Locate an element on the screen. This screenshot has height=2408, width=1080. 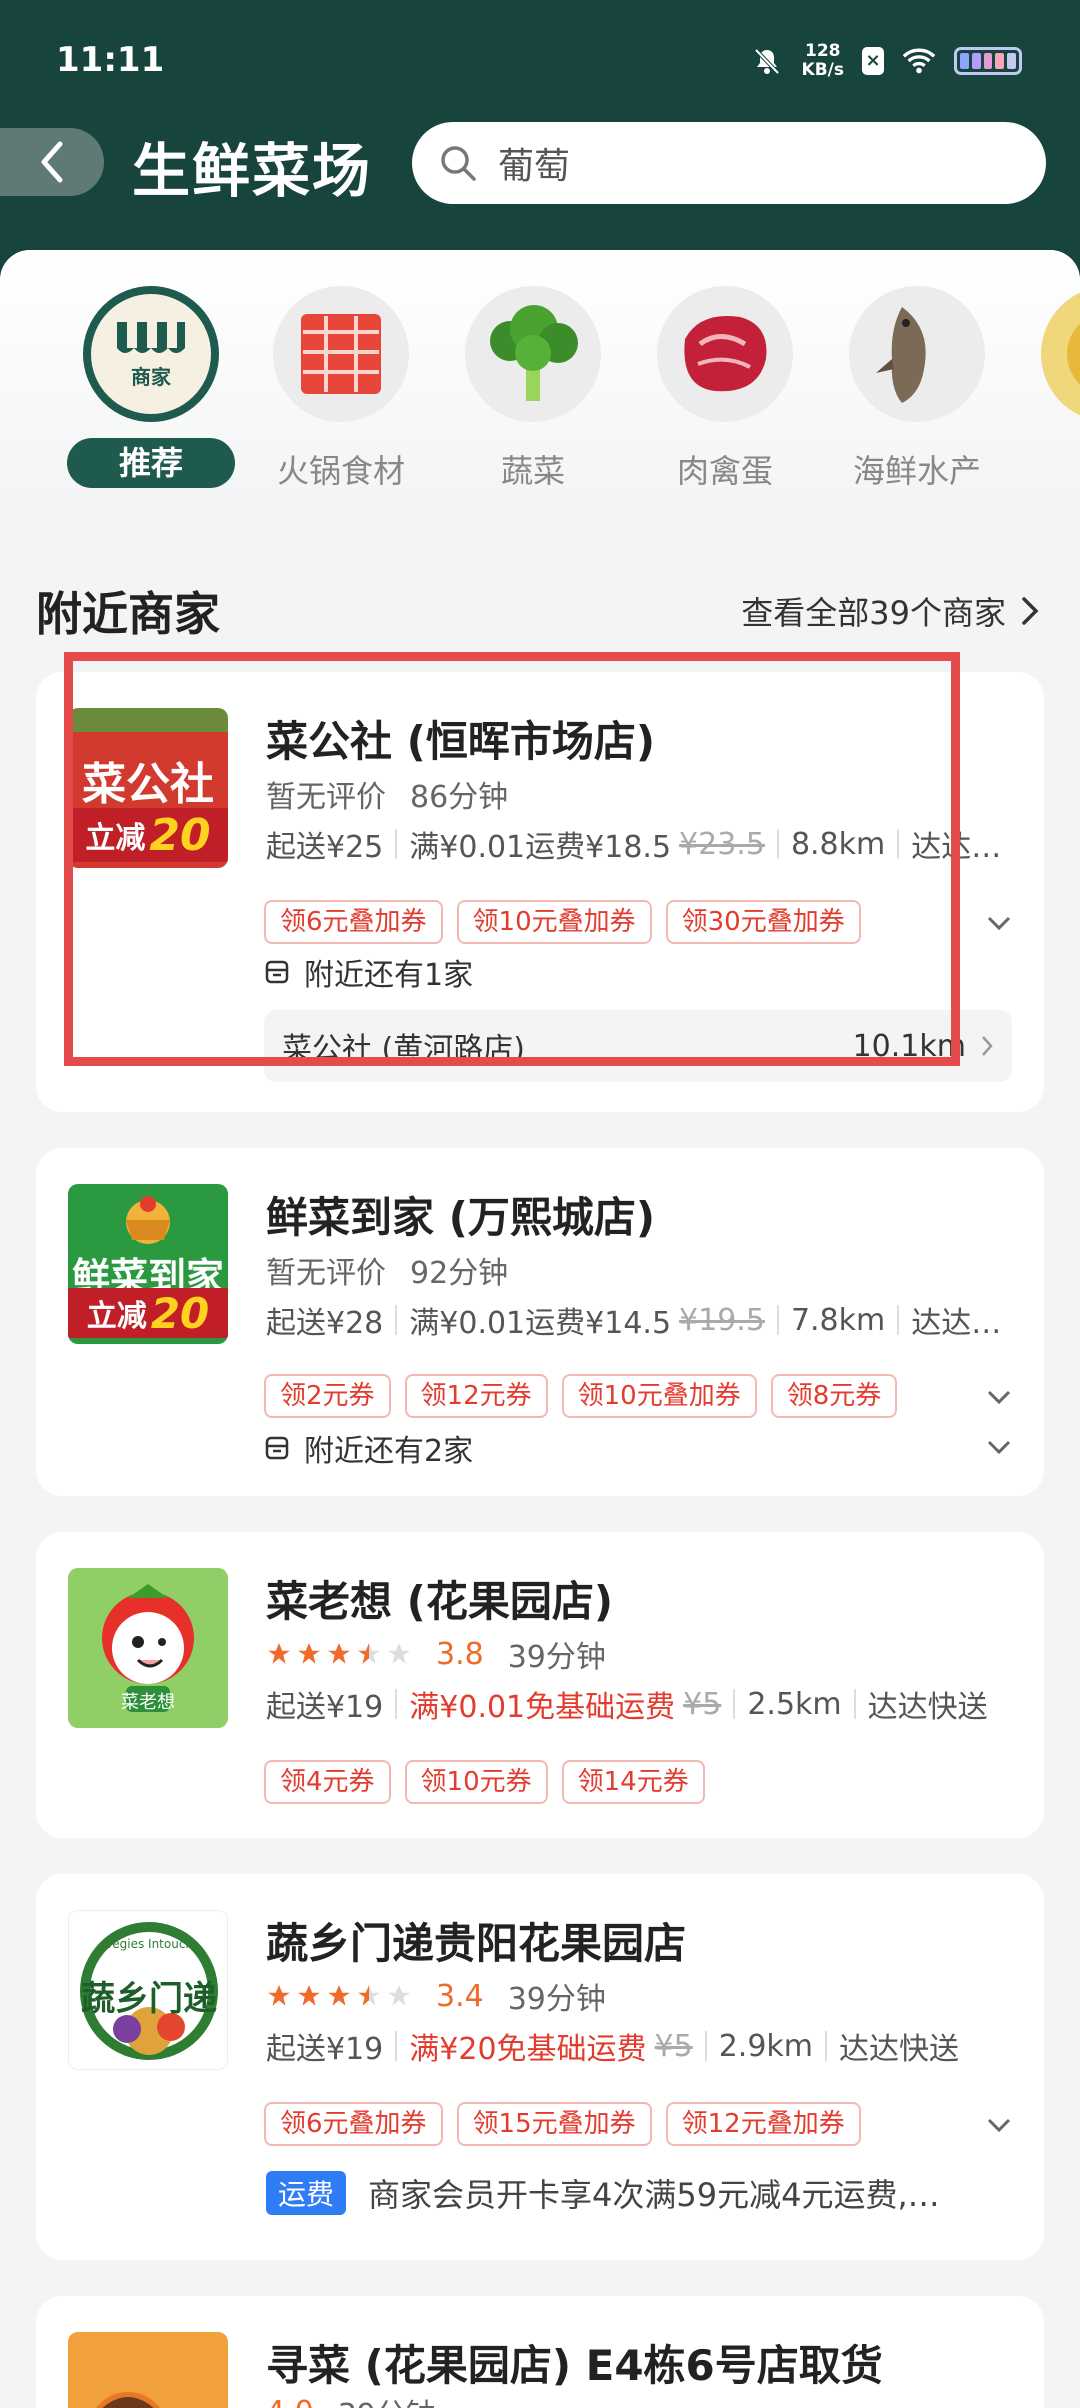
search-placeholder: 葡萄 is located at coordinates (534, 166).